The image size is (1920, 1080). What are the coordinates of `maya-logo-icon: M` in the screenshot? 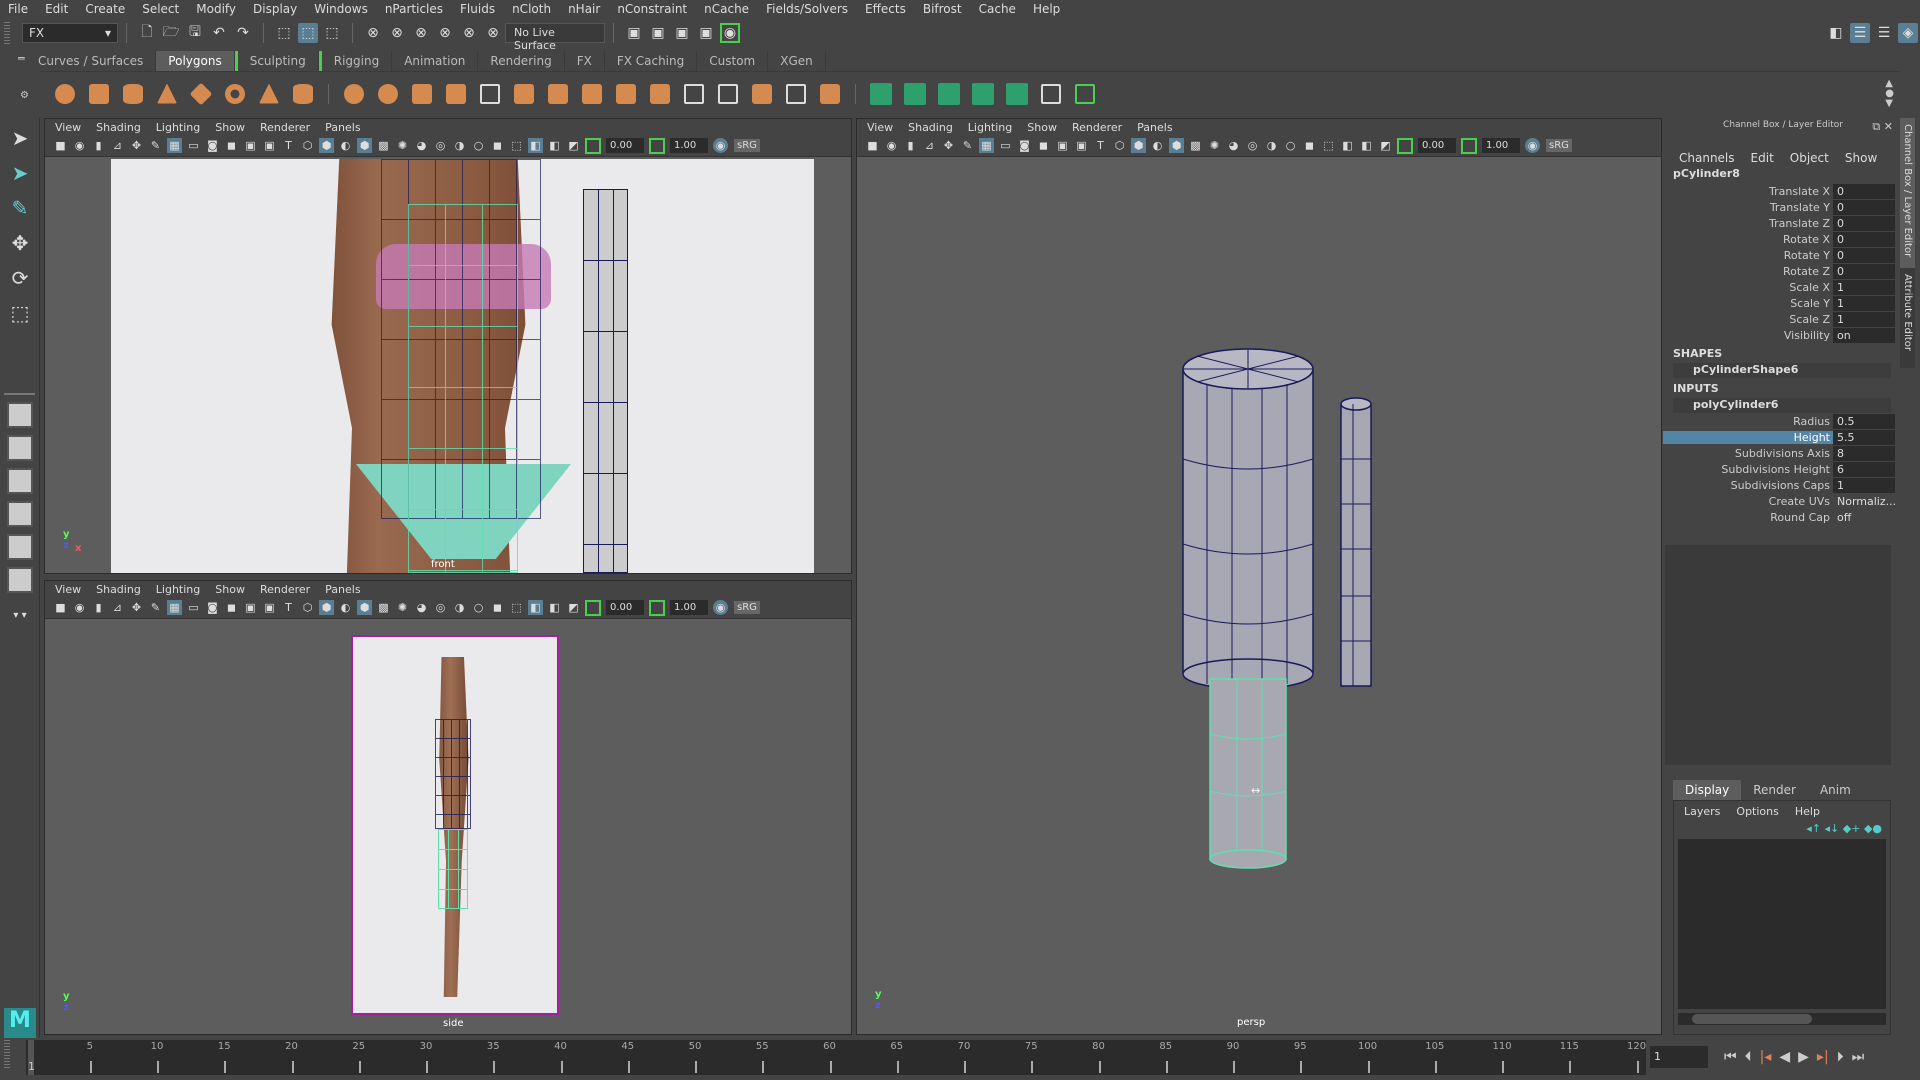 It's located at (20, 1023).